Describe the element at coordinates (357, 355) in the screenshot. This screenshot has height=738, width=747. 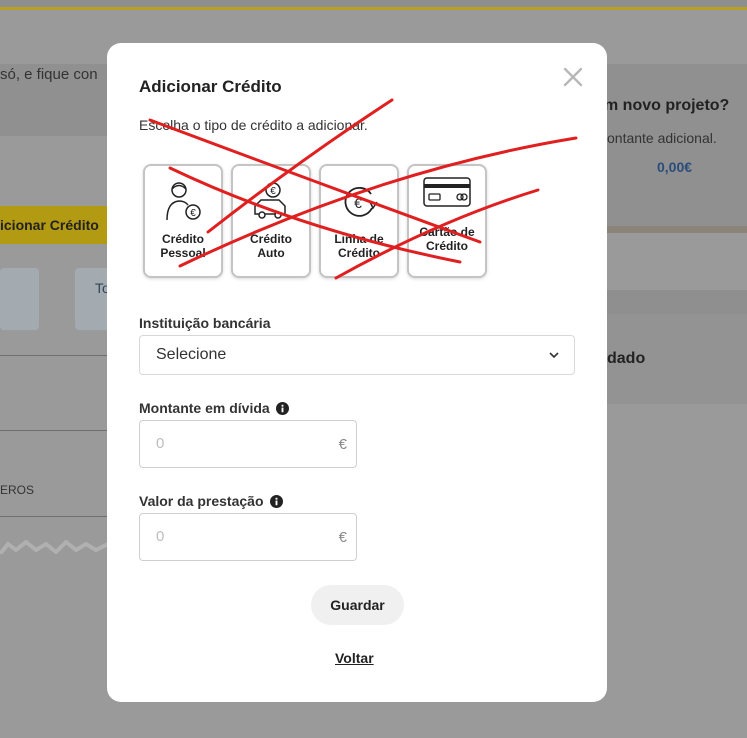
I see `institution-select: Selecione` at that location.